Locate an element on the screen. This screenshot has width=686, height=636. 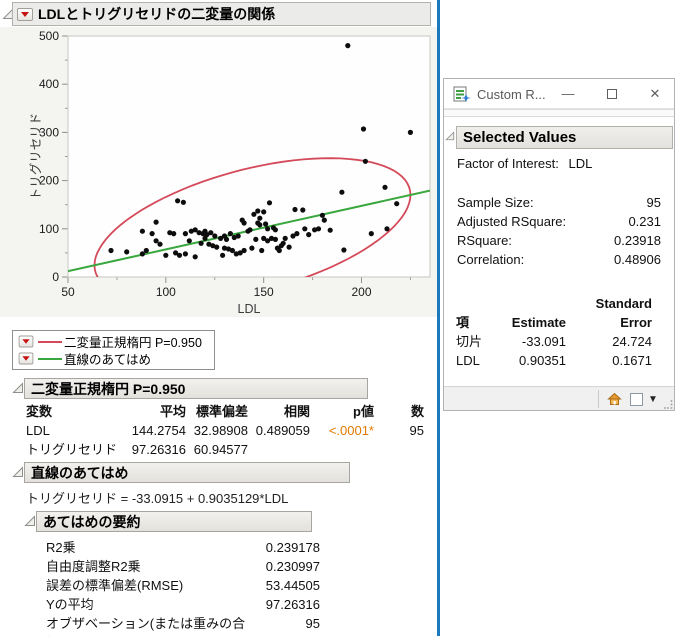
legend-fit-menu-button is located at coordinates (26, 358).